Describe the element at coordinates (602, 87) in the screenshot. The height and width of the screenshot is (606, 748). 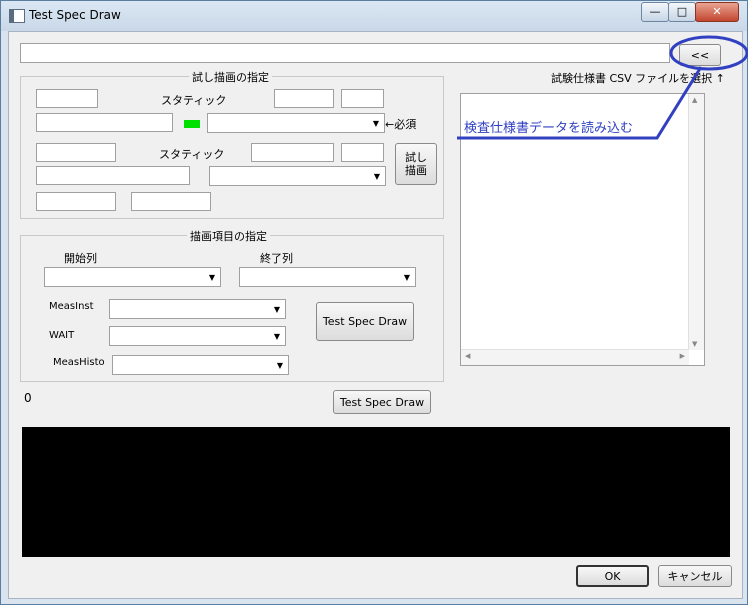
I see `annotation-overlay` at that location.